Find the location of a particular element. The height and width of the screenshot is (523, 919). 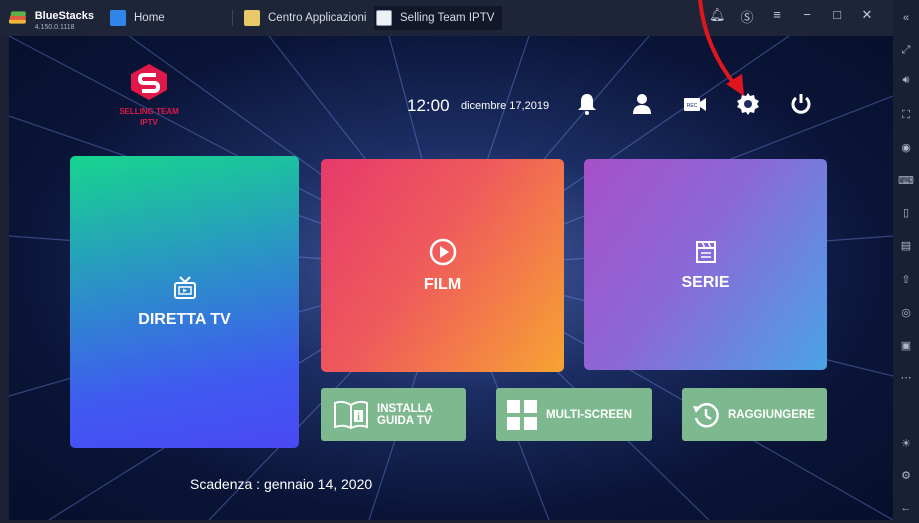

app-version: 4.150.0.1118 is located at coordinates (54, 27).